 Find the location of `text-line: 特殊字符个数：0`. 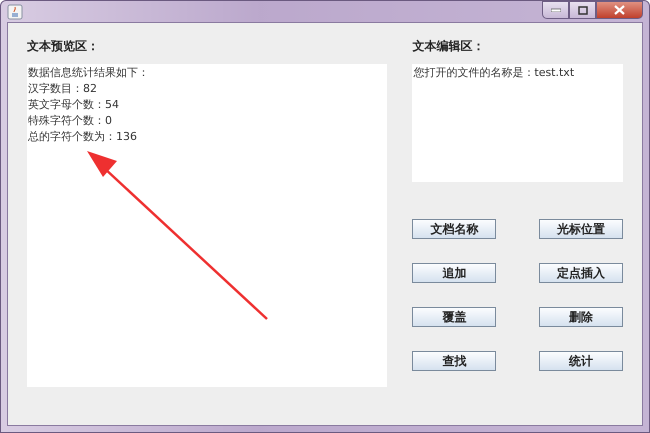

text-line: 特殊字符个数：0 is located at coordinates (70, 121).